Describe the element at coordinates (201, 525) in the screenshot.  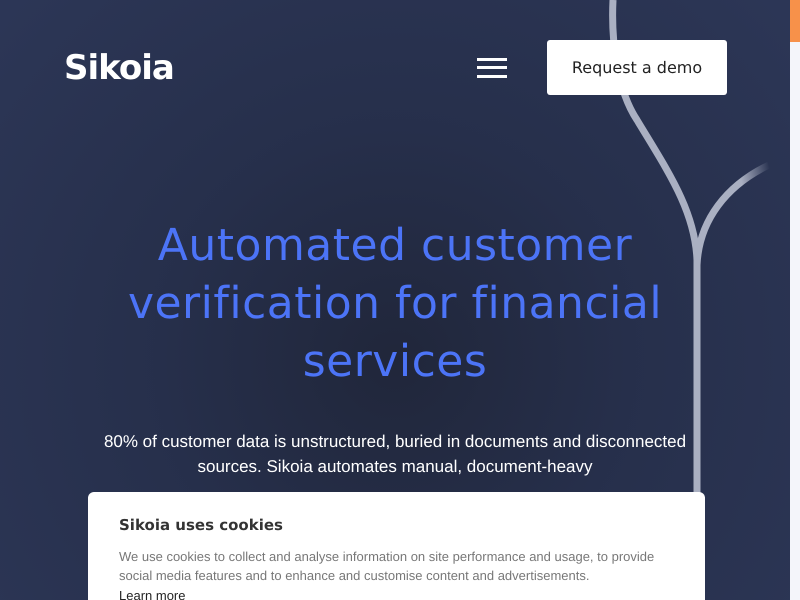
I see `cookie-title: Sikoia uses cookies` at that location.